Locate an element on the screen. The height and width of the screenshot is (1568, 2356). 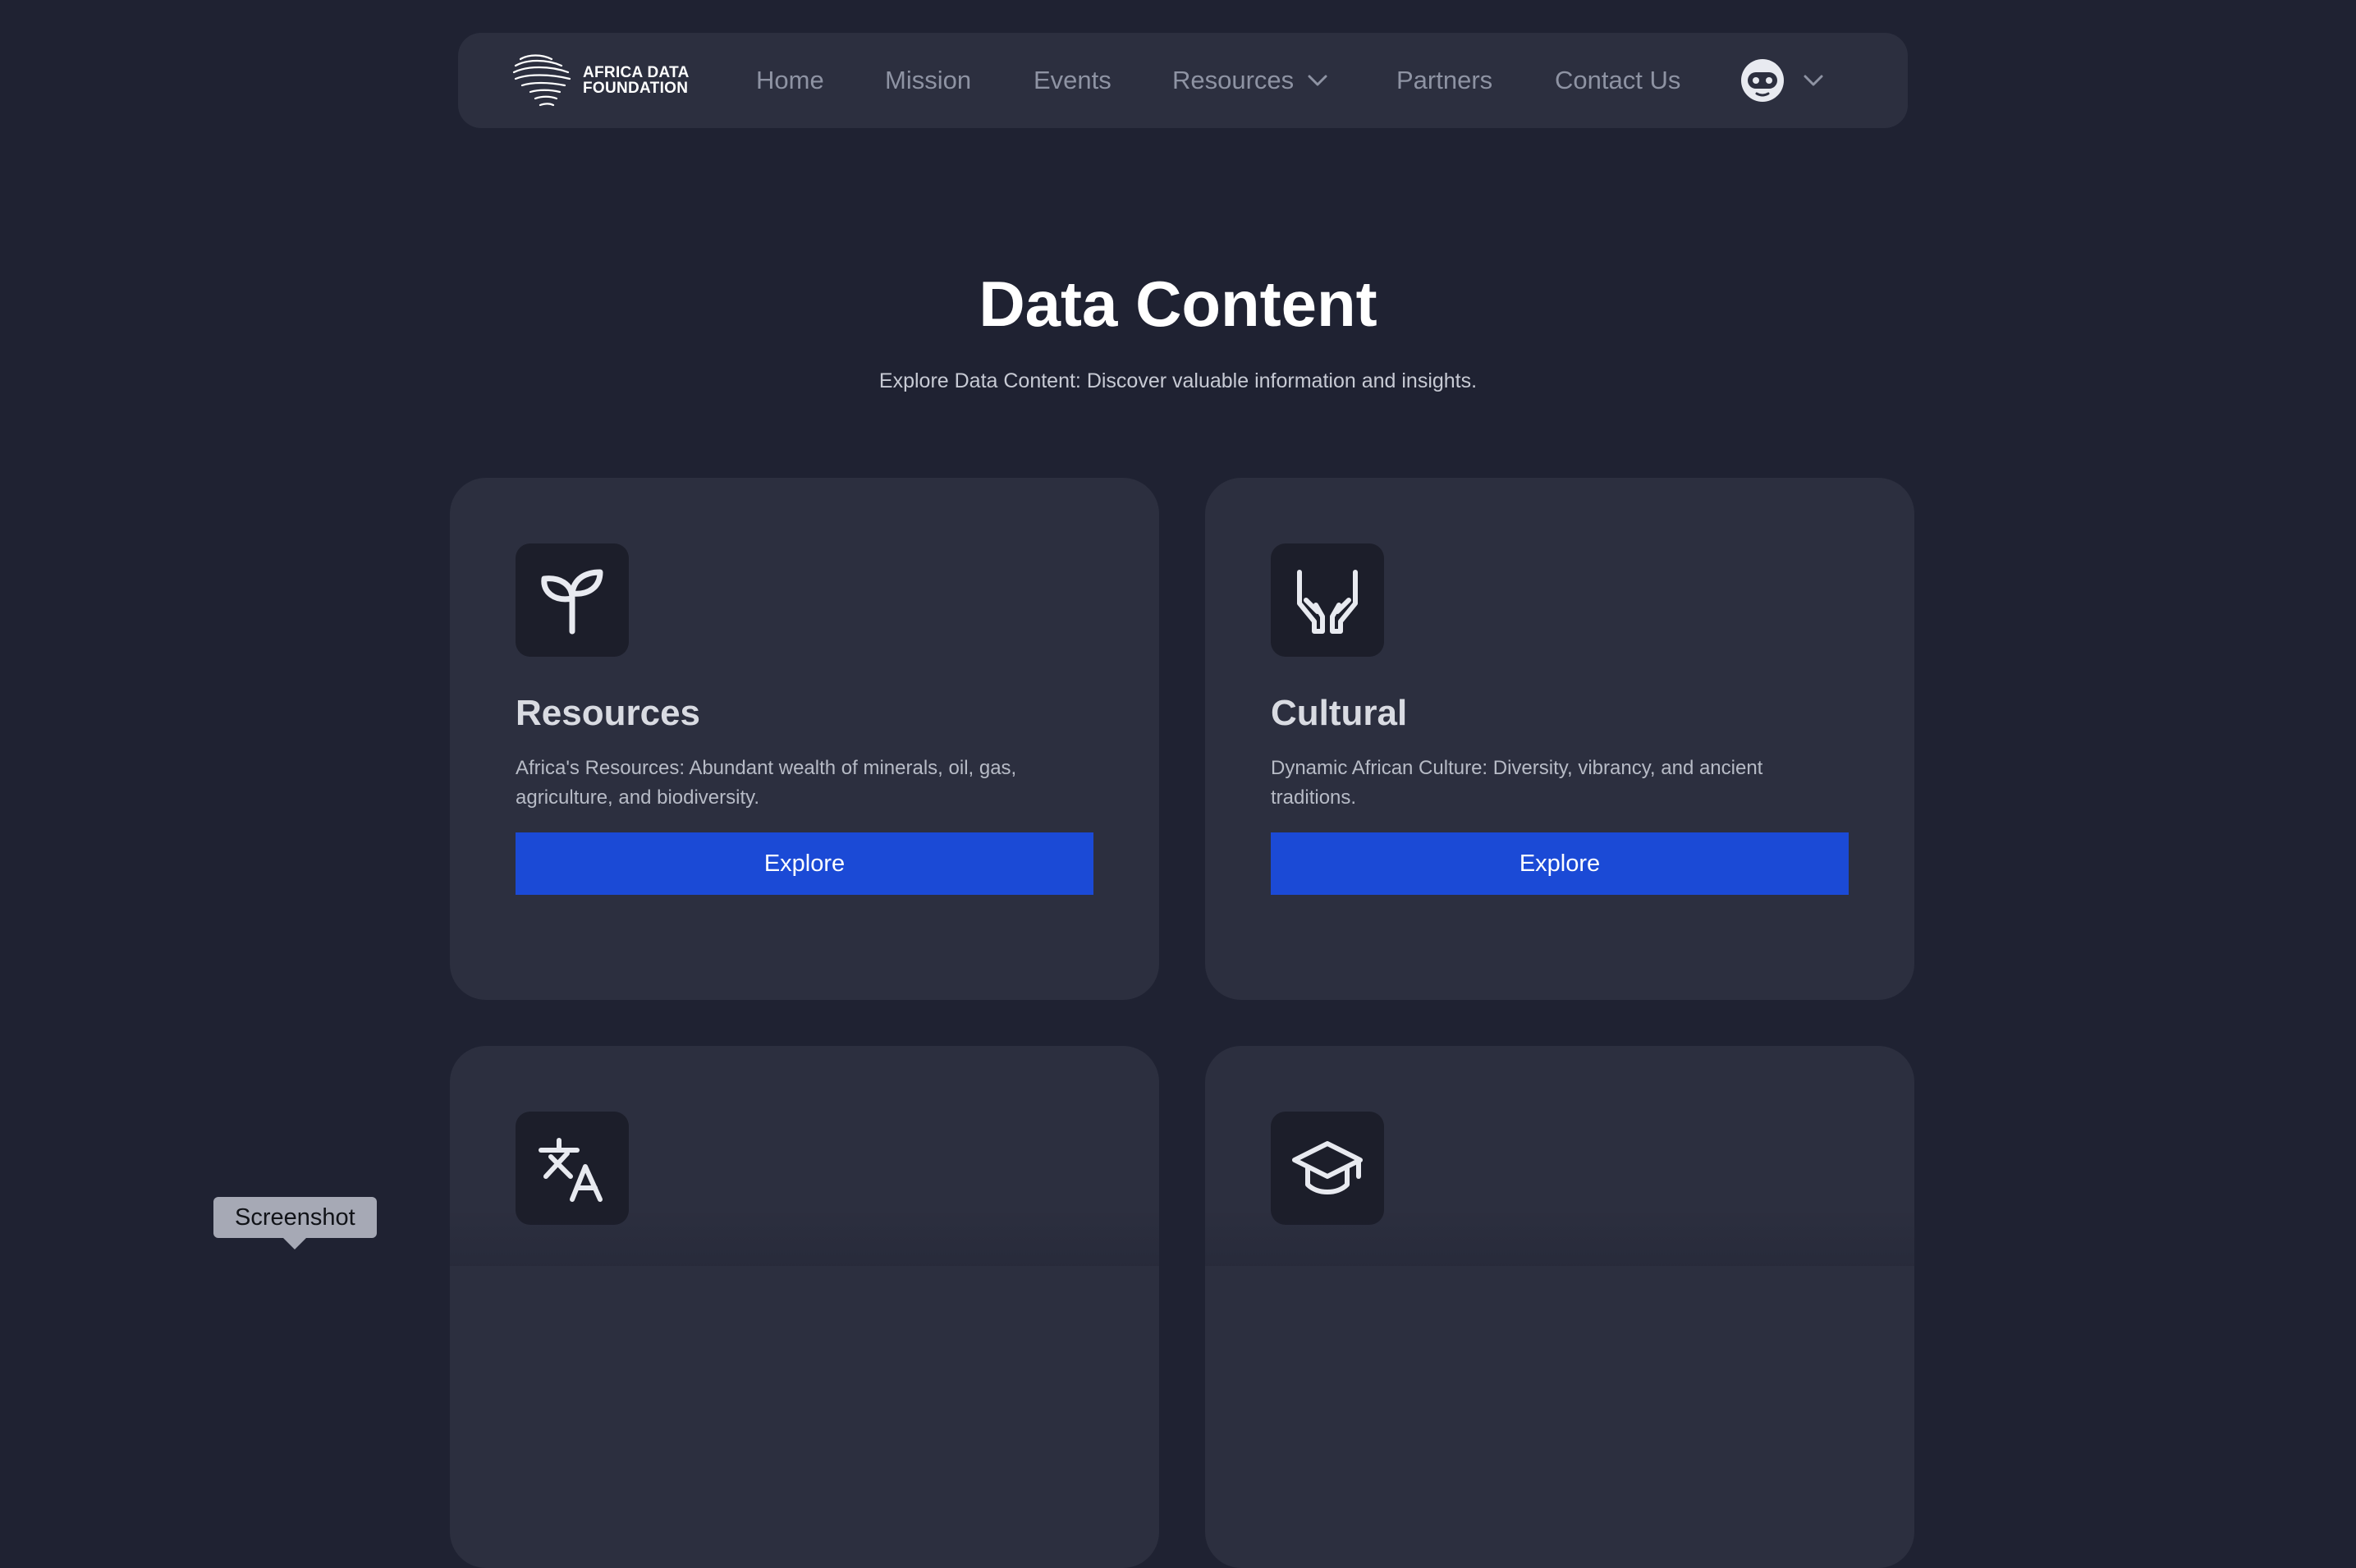
nav-events: Events is located at coordinates (1073, 80).